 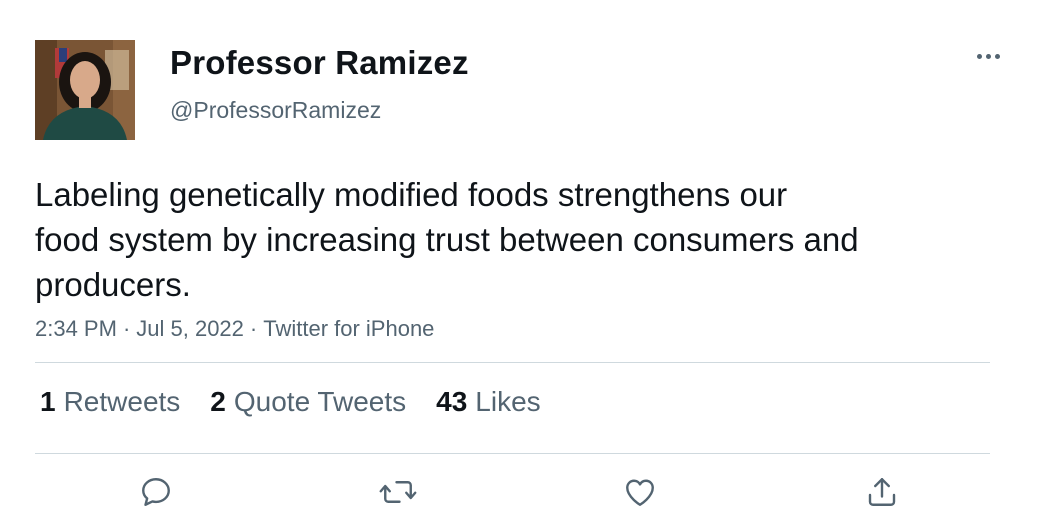 I want to click on retweets-label: Retweets, so click(x=122, y=401).